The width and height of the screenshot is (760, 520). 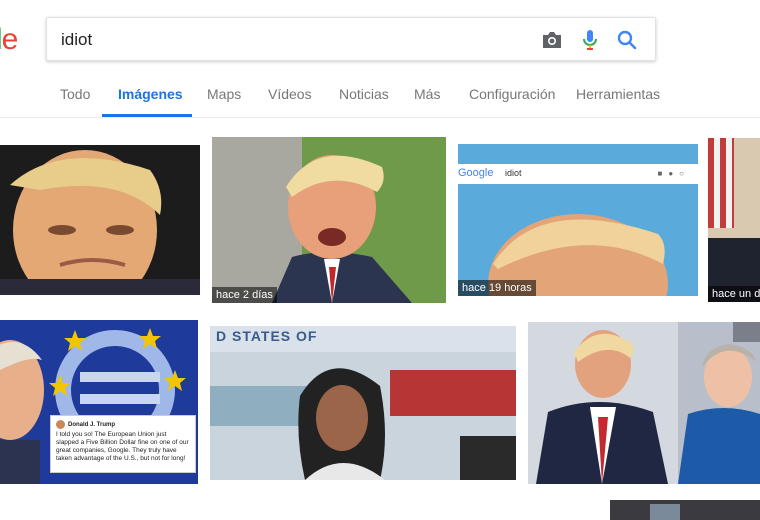 I want to click on image-result: D STATES OF, so click(x=363, y=403).